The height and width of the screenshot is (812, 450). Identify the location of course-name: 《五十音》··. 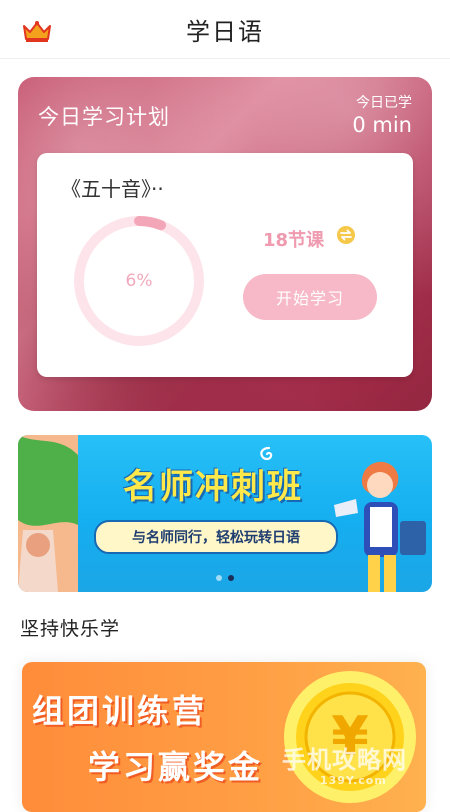
(112, 189).